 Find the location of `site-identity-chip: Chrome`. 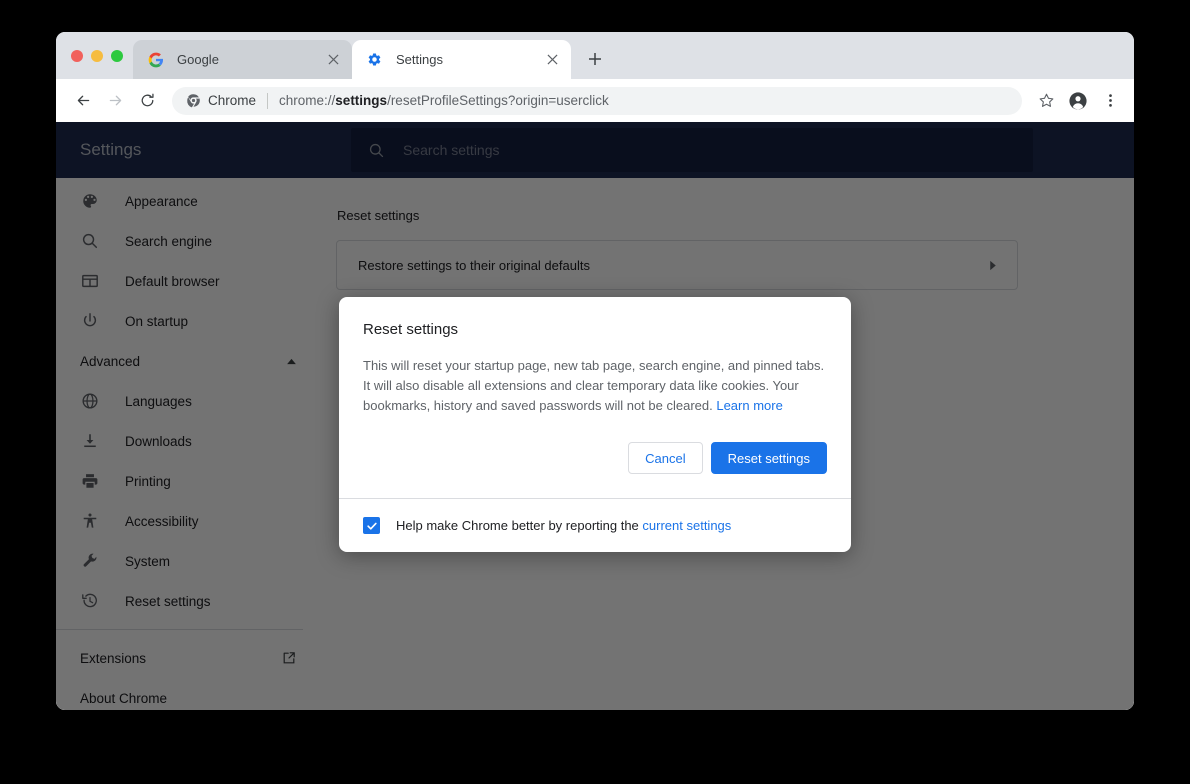

site-identity-chip: Chrome is located at coordinates (221, 100).